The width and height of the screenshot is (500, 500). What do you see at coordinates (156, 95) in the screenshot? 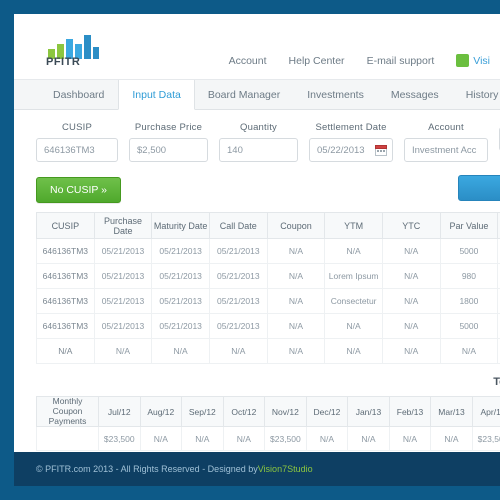
I see `tab-input-data: Input Data` at bounding box center [156, 95].